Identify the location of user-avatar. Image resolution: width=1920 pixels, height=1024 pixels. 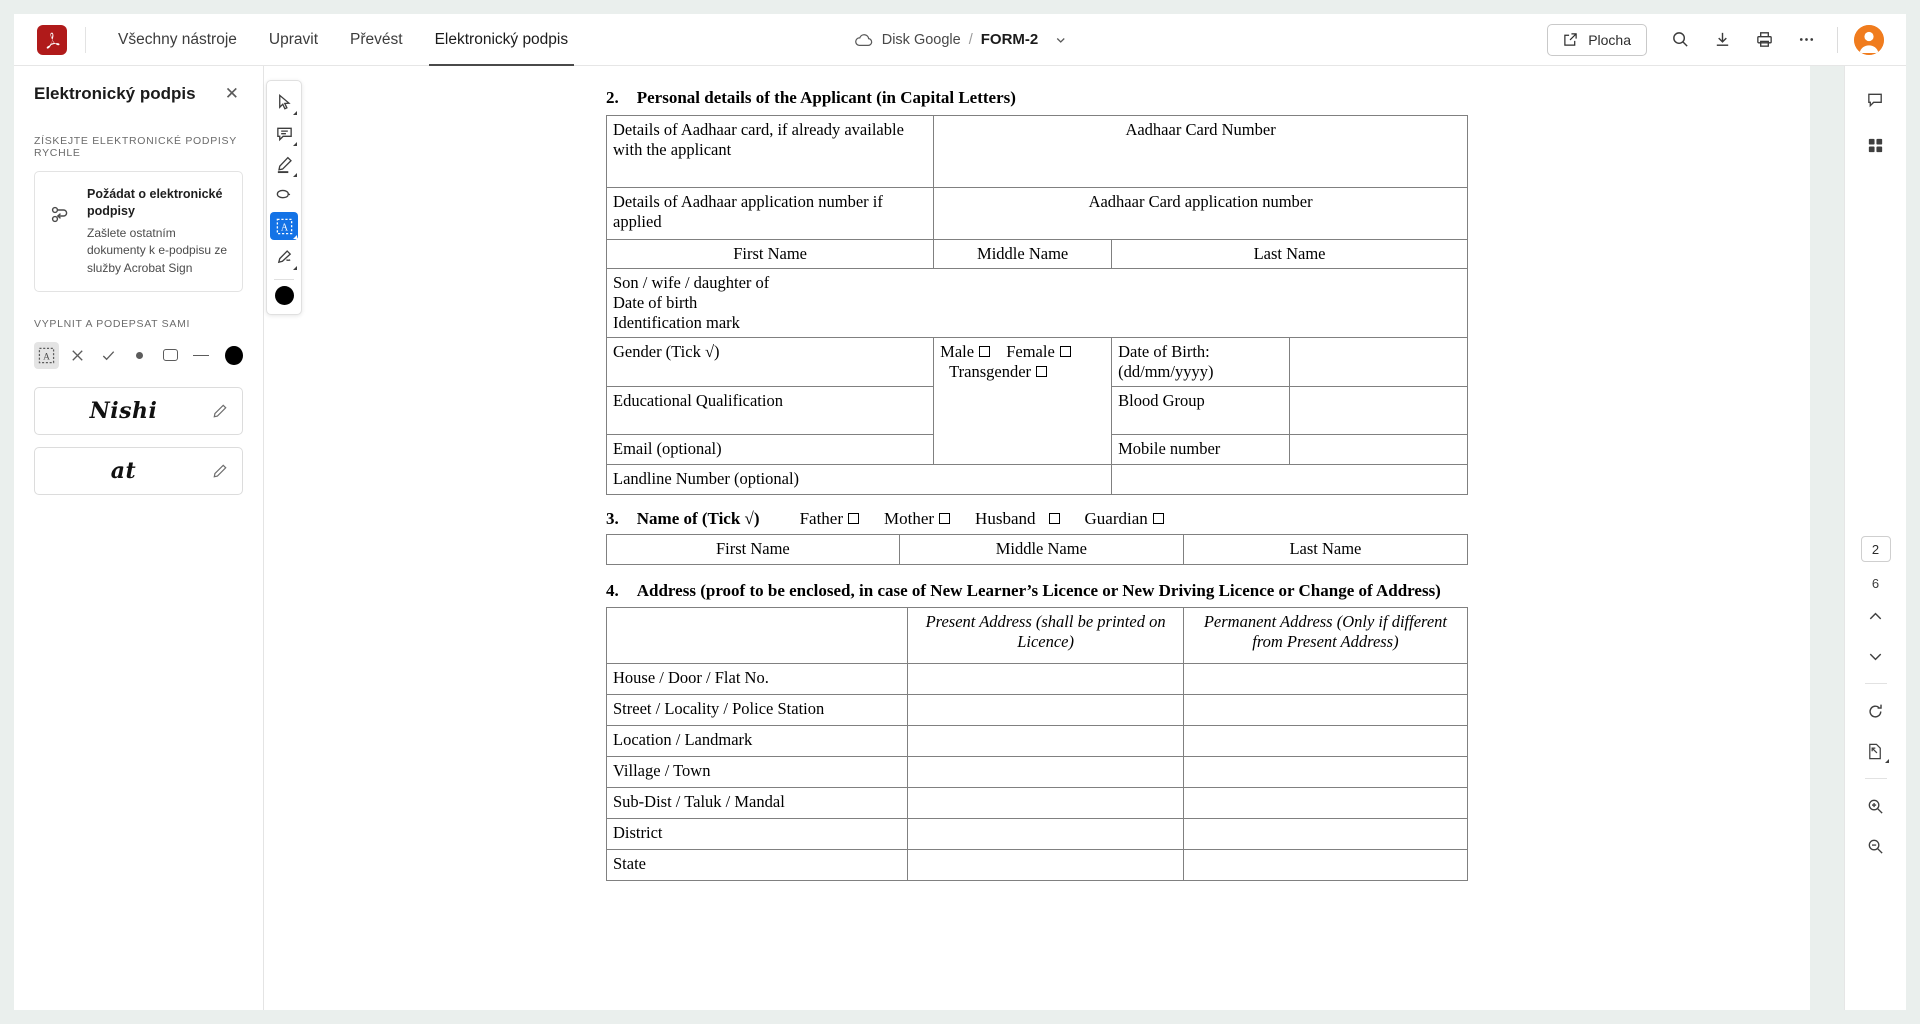
(1869, 39).